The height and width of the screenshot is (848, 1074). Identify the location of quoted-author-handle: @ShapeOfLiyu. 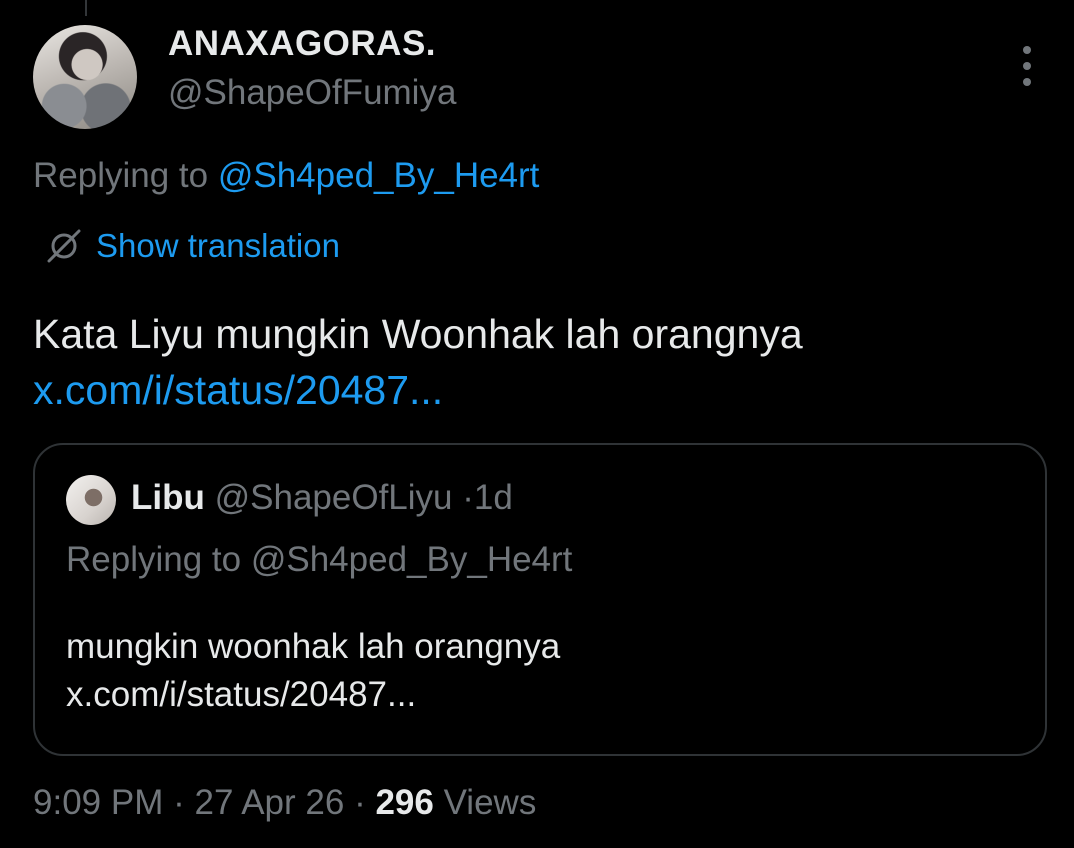
(333, 497).